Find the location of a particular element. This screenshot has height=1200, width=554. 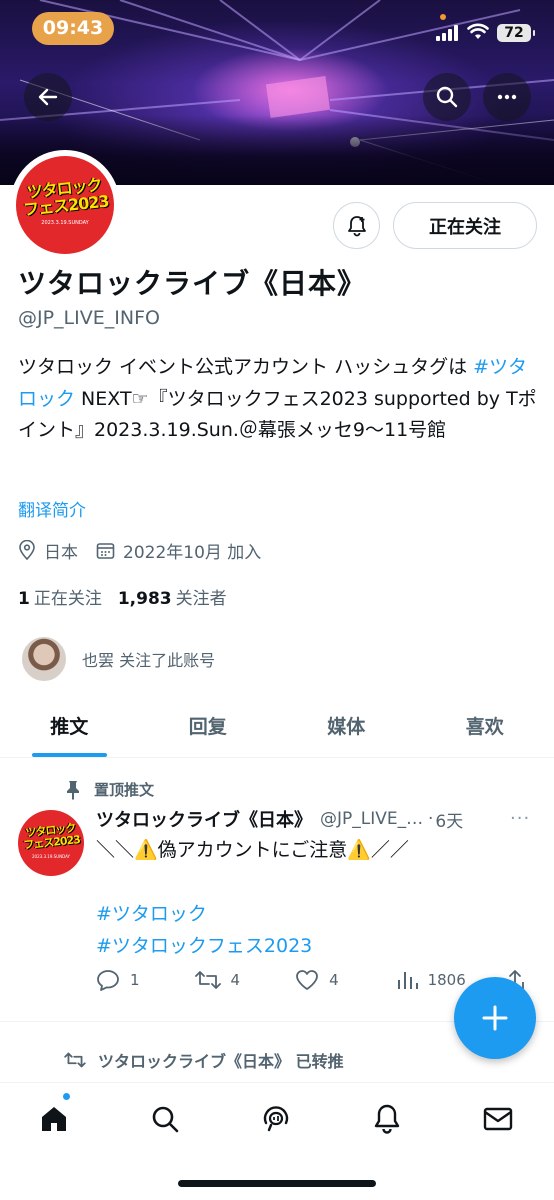

tweet-more-button: ··· is located at coordinates (520, 818).